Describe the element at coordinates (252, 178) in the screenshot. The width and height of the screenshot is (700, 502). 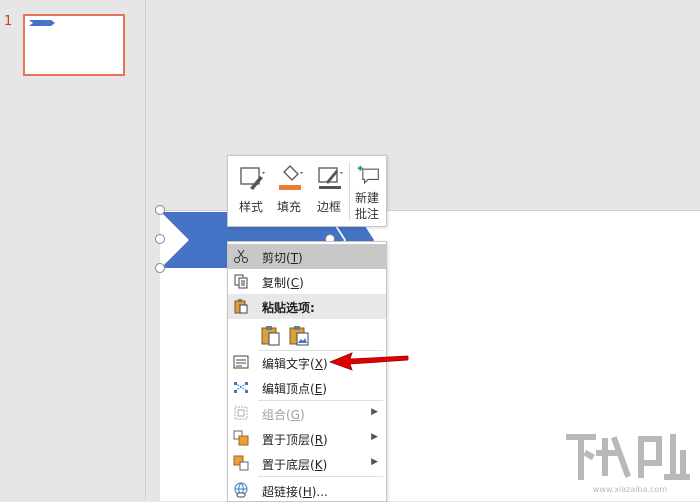
I see `shape-style-icon` at that location.